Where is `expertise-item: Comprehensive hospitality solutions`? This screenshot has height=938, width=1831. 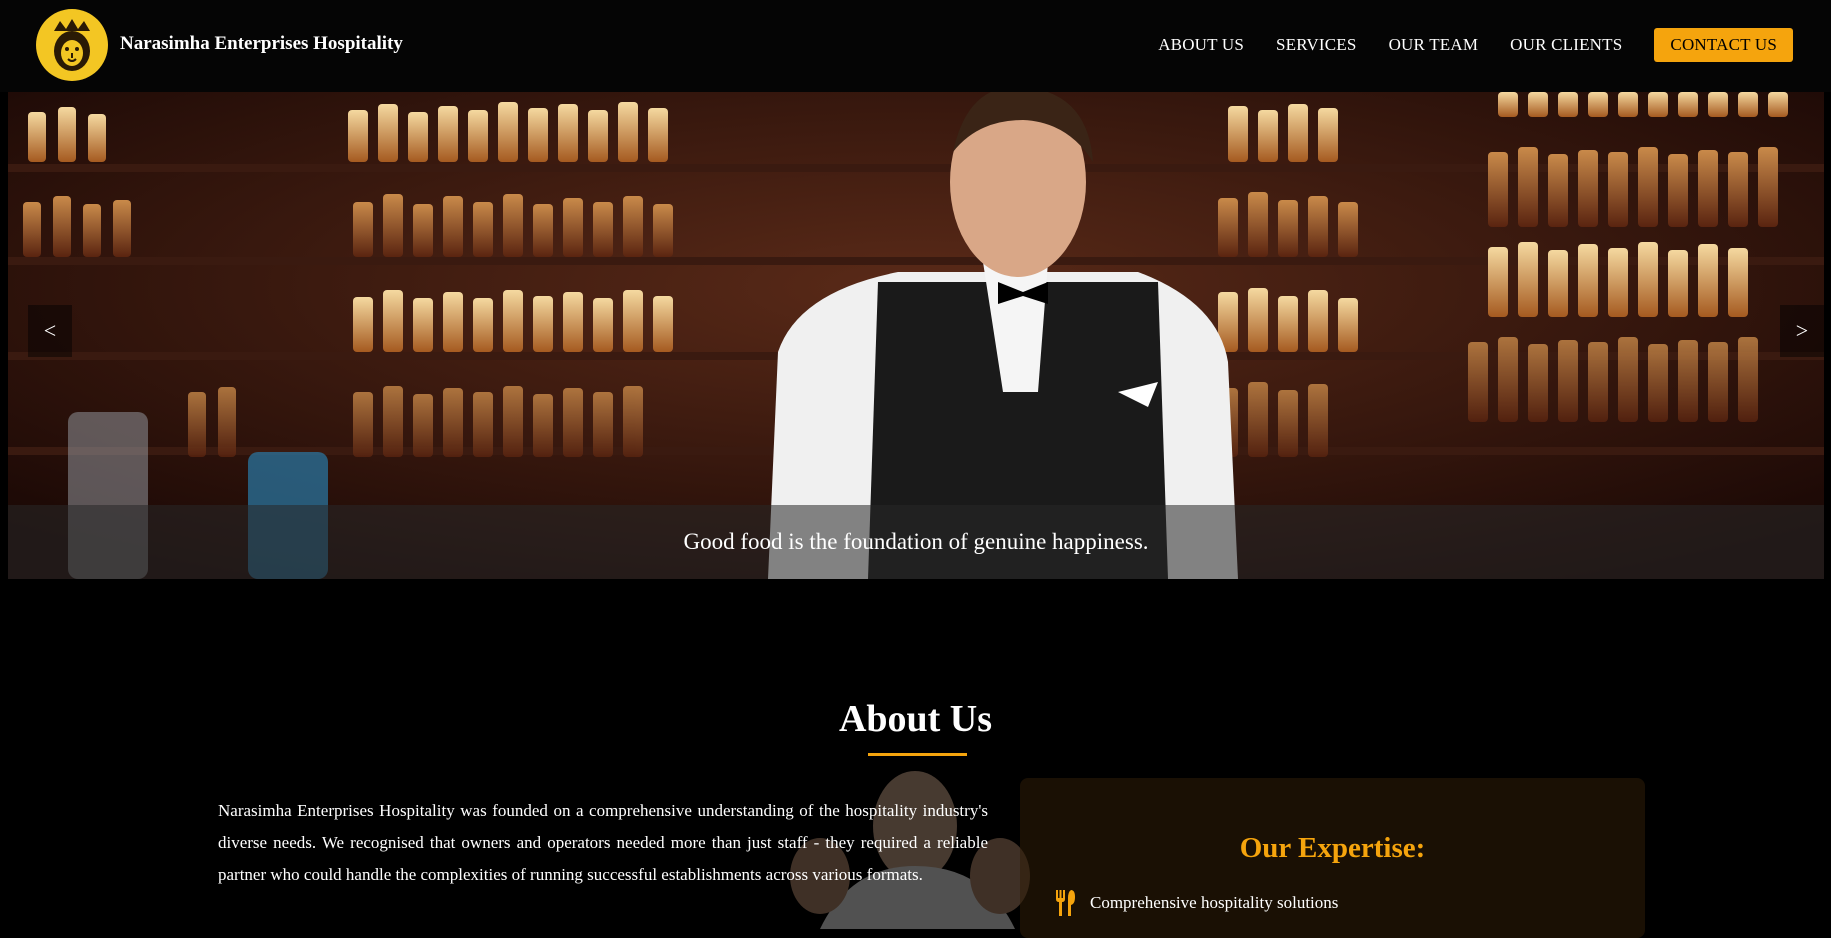 expertise-item: Comprehensive hospitality solutions is located at coordinates (1196, 903).